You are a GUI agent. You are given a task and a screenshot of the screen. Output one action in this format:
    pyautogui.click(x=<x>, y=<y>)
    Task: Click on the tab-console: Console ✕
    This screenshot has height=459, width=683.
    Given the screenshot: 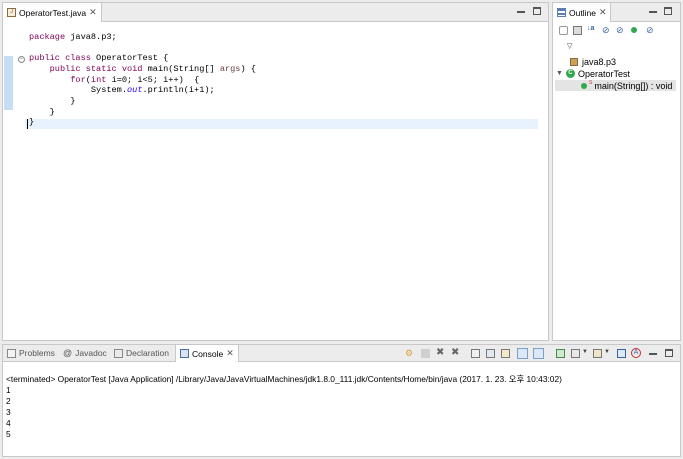 What is the action you would take?
    pyautogui.click(x=207, y=353)
    